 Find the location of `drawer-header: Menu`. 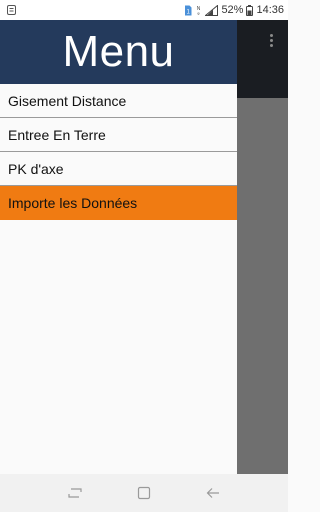

drawer-header: Menu is located at coordinates (118, 52).